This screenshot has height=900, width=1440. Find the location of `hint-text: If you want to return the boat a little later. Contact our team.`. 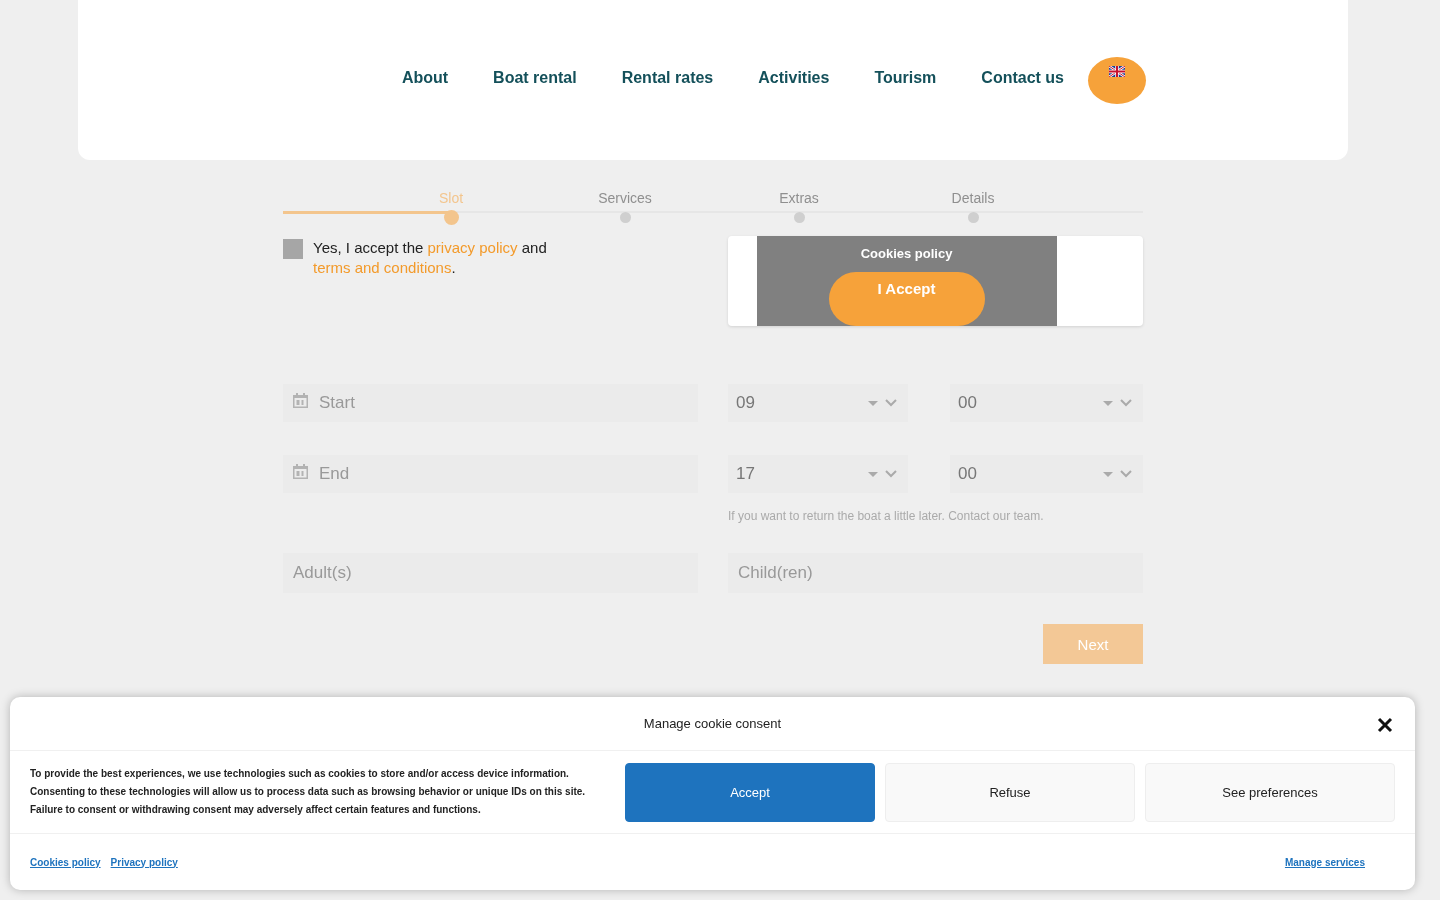

hint-text: If you want to return the boat a little later. Contact our team. is located at coordinates (886, 516).